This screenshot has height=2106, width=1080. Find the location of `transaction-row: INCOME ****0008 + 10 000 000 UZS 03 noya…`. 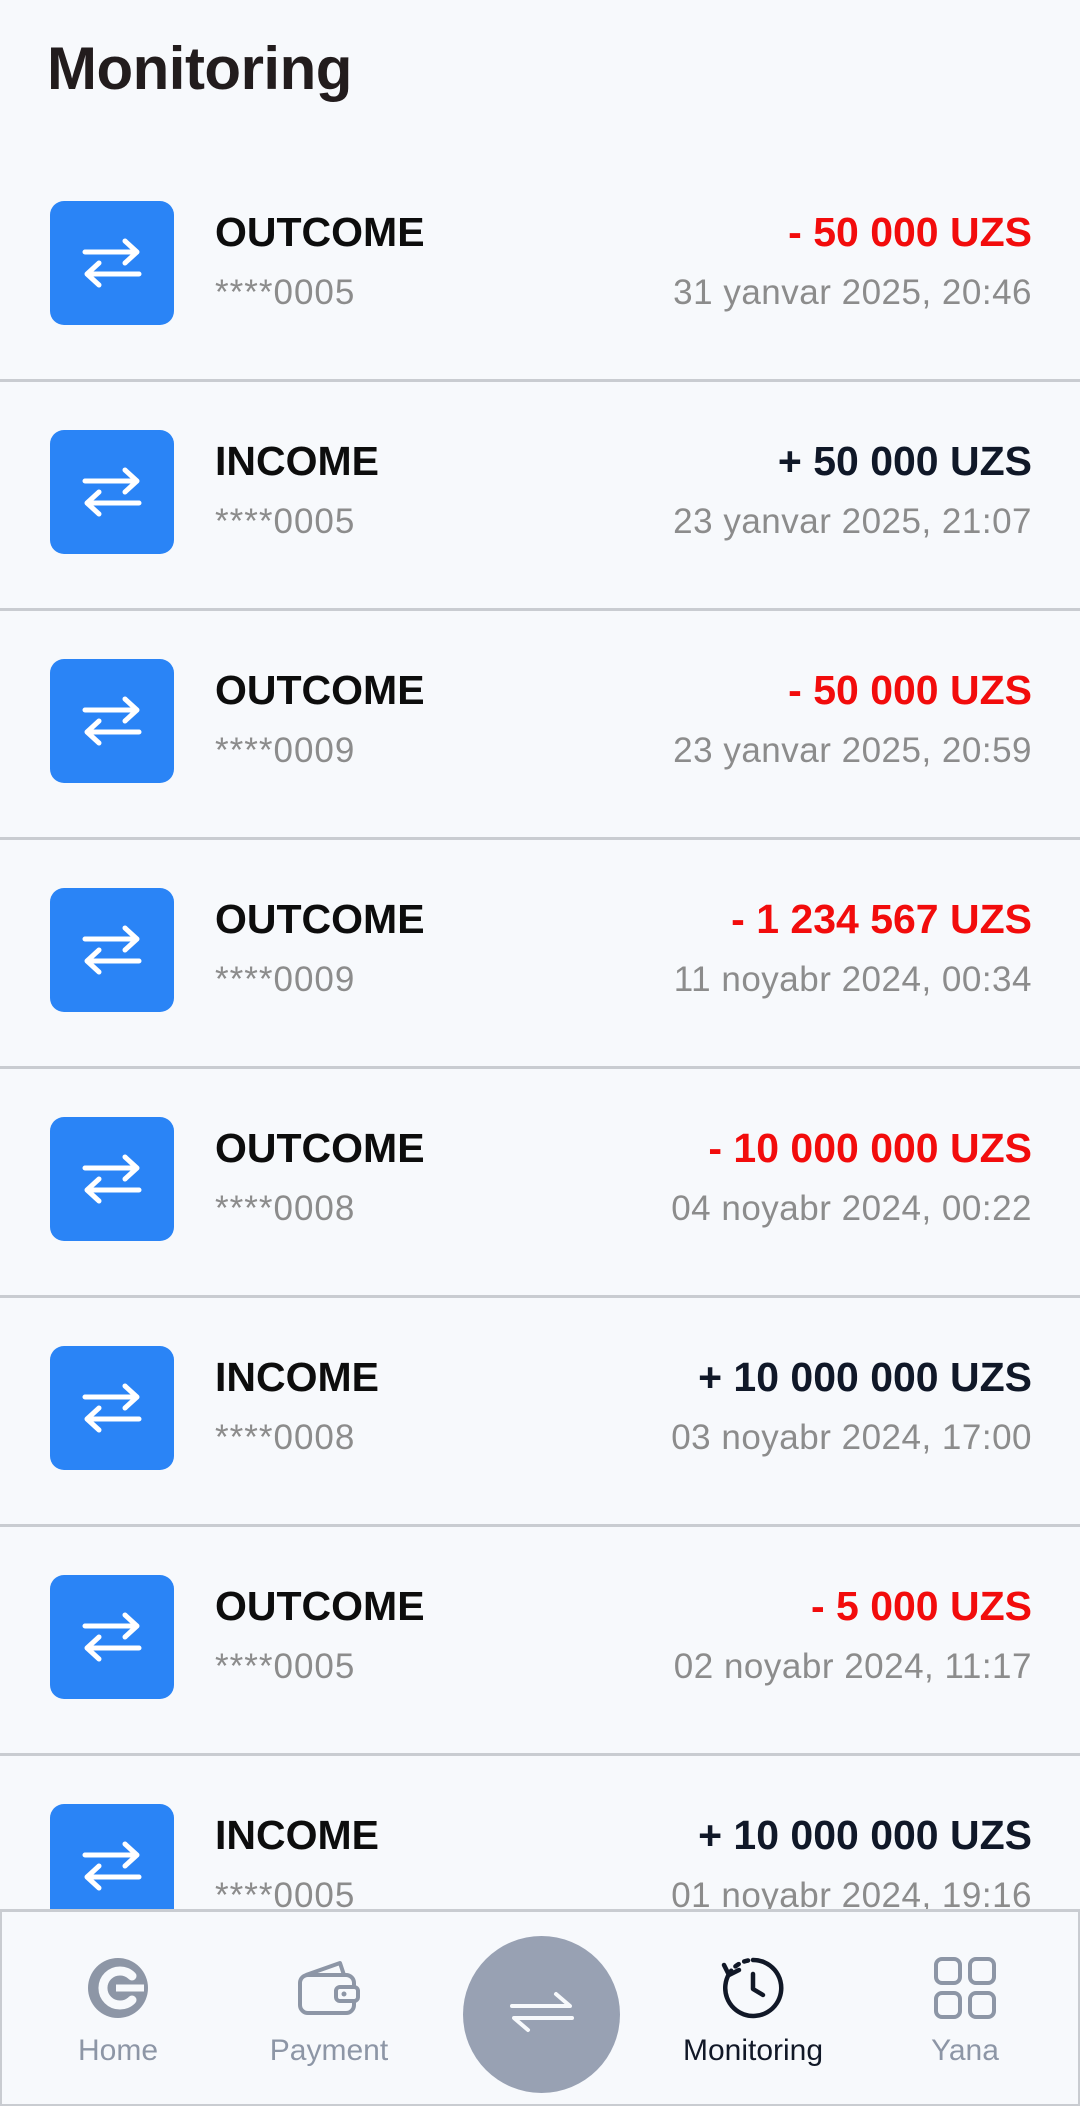

transaction-row: INCOME ****0008 + 10 000 000 UZS 03 noya… is located at coordinates (540, 1412).